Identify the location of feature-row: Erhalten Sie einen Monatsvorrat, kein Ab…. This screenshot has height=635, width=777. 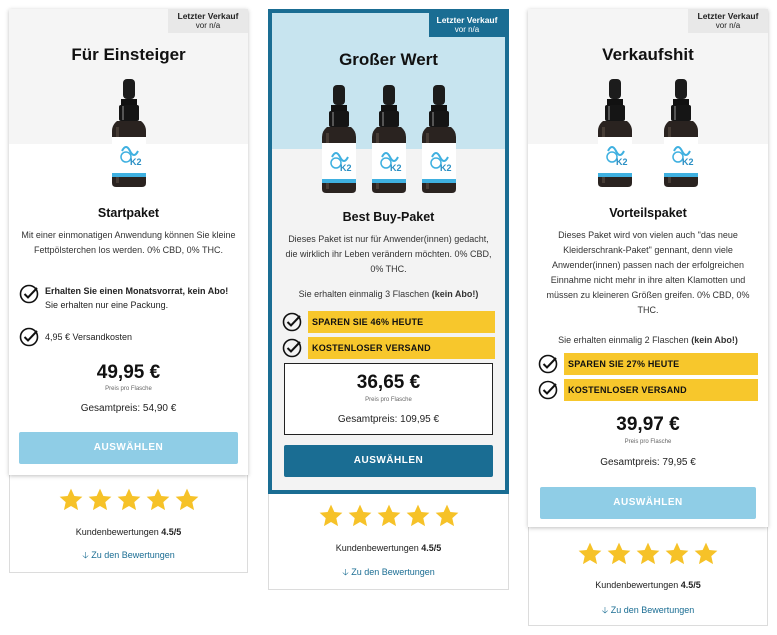
(128, 298).